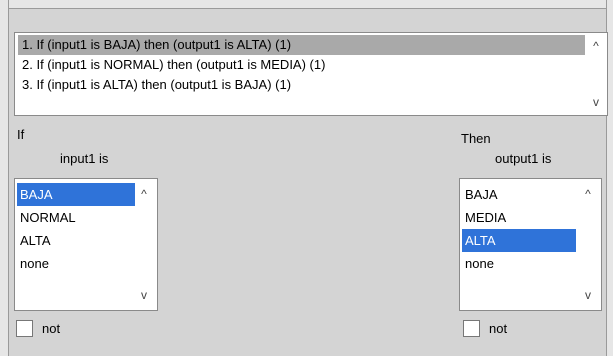  What do you see at coordinates (144, 295) in the screenshot?
I see `input-scroll-down-icon: v` at bounding box center [144, 295].